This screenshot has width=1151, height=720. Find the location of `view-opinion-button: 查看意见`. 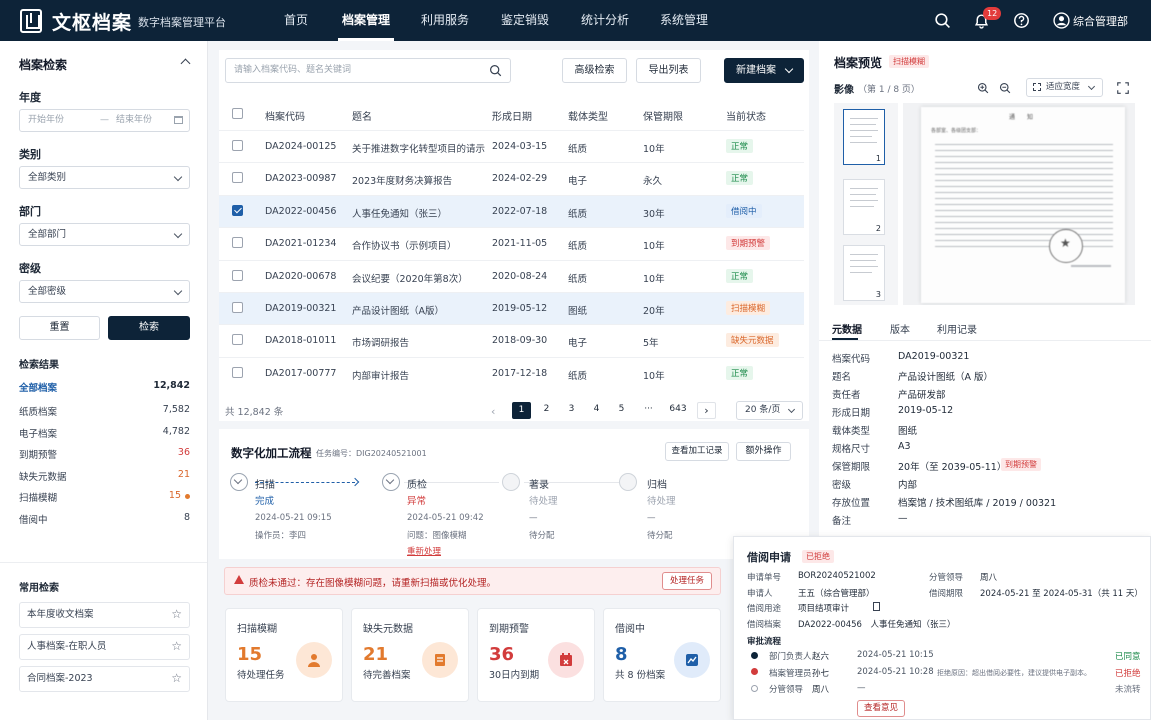

view-opinion-button: 查看意见 is located at coordinates (881, 708).